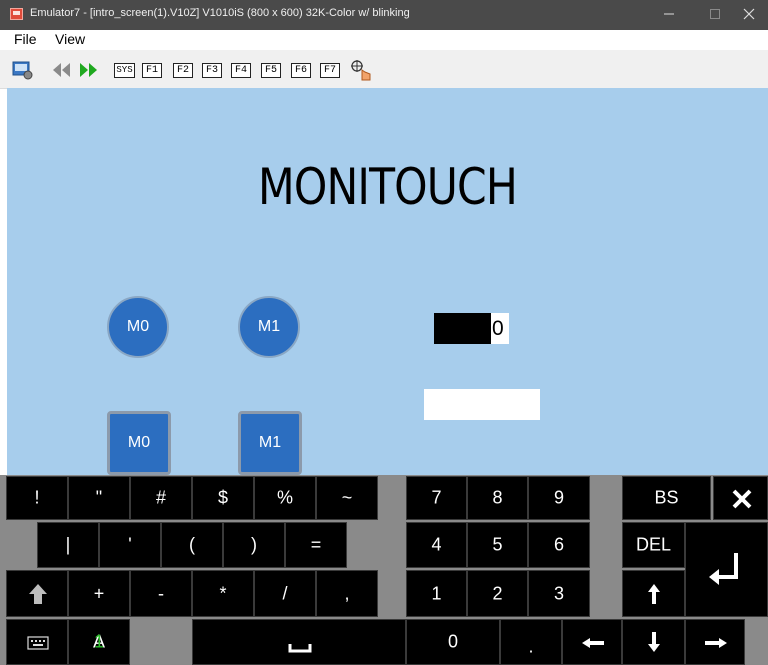  What do you see at coordinates (285, 498) in the screenshot?
I see `key-percent: %` at bounding box center [285, 498].